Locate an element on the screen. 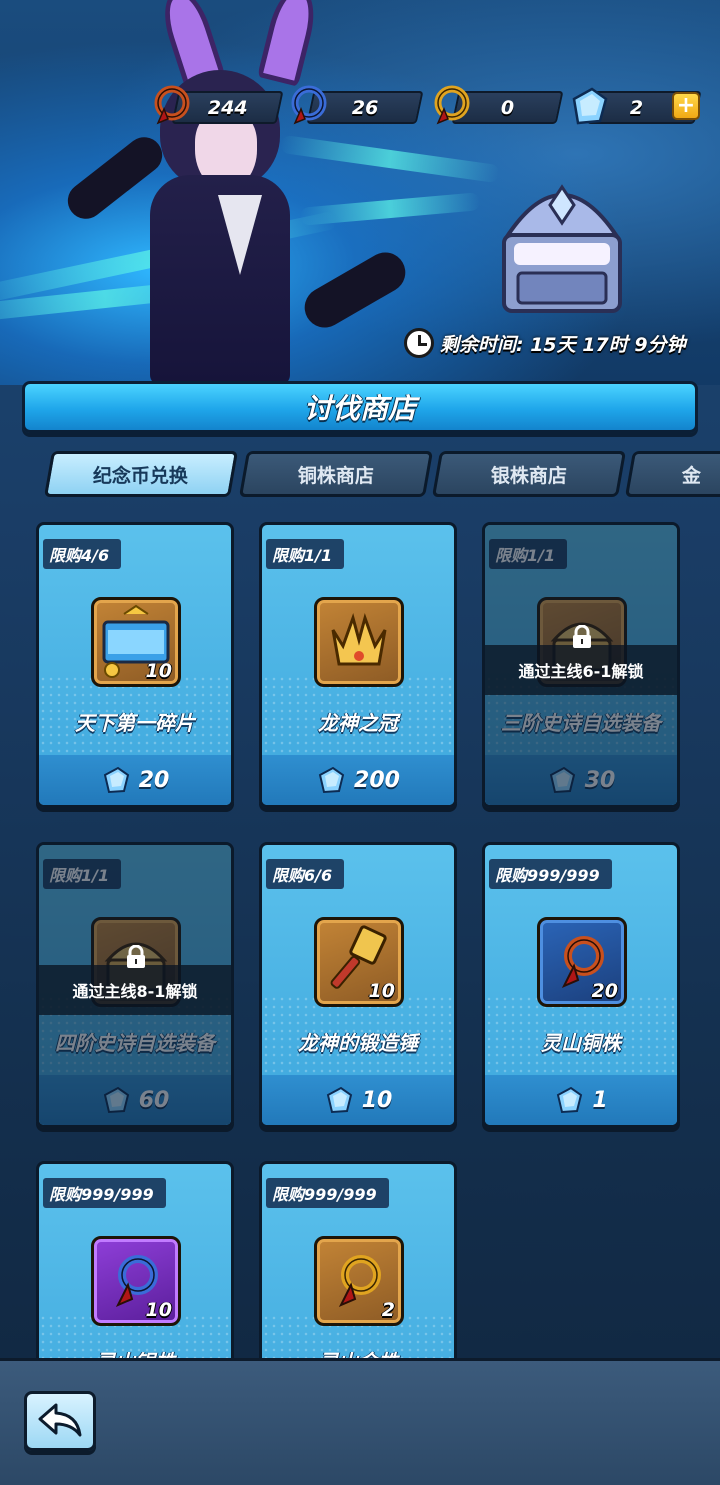 The width and height of the screenshot is (720, 1485). item-name: 龙神之冠 is located at coordinates (358, 723).